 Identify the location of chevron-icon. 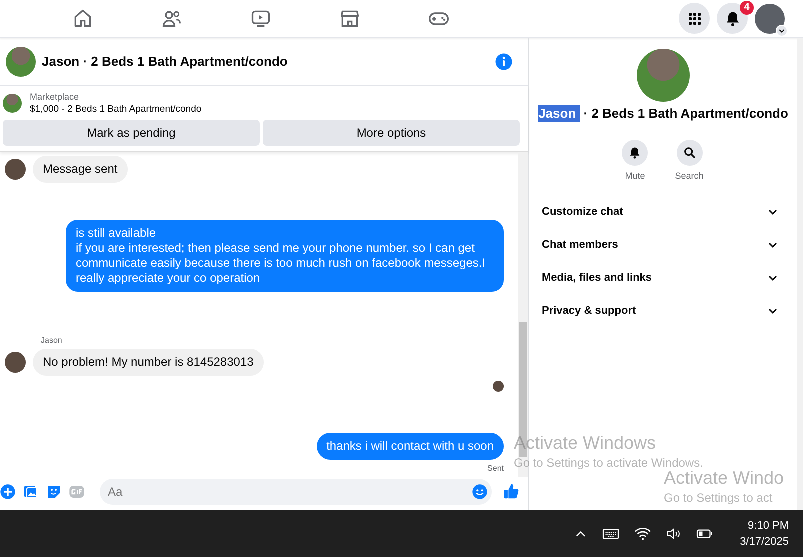
(782, 30).